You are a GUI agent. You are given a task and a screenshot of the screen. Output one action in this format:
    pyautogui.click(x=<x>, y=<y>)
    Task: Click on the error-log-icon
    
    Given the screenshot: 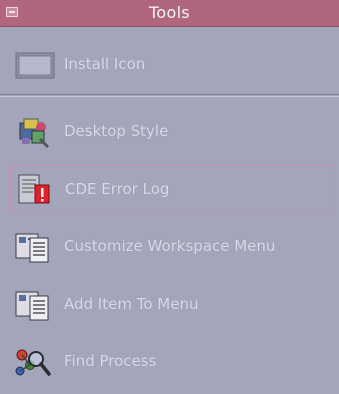 What is the action you would take?
    pyautogui.click(x=34, y=189)
    